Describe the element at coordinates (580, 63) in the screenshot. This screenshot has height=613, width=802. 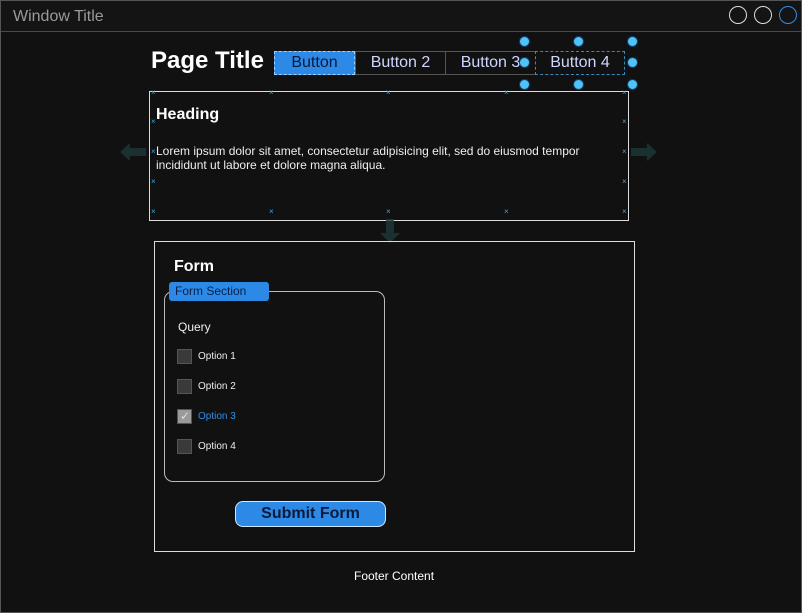
I see `toolbar-button-4: Button 4` at that location.